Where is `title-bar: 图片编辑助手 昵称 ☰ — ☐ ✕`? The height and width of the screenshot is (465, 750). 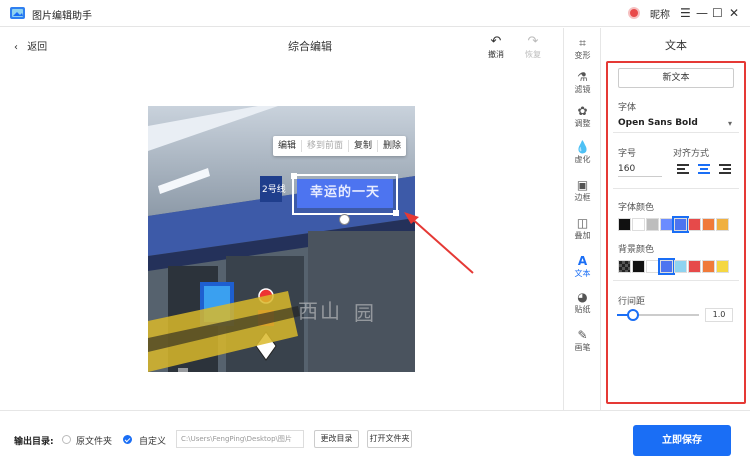 title-bar: 图片编辑助手 昵称 ☰ — ☐ ✕ is located at coordinates (375, 13).